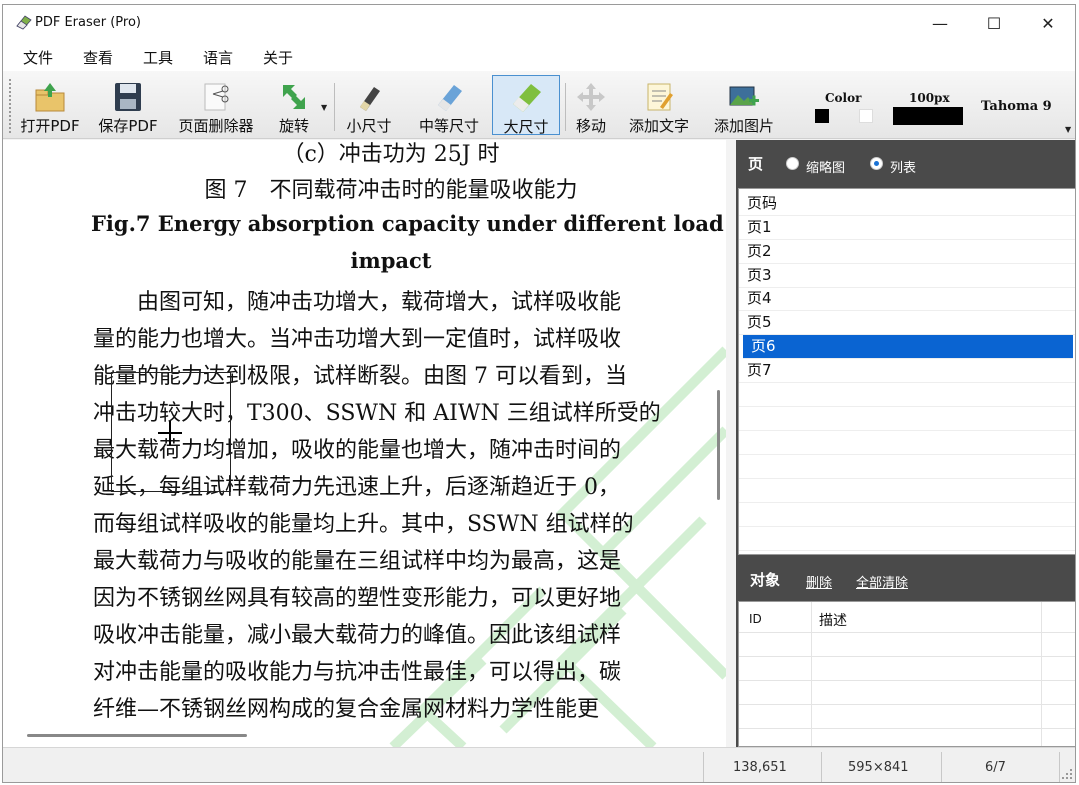 This screenshot has width=1079, height=785. I want to click on horizontal-scrollbar-thumb, so click(137, 735).